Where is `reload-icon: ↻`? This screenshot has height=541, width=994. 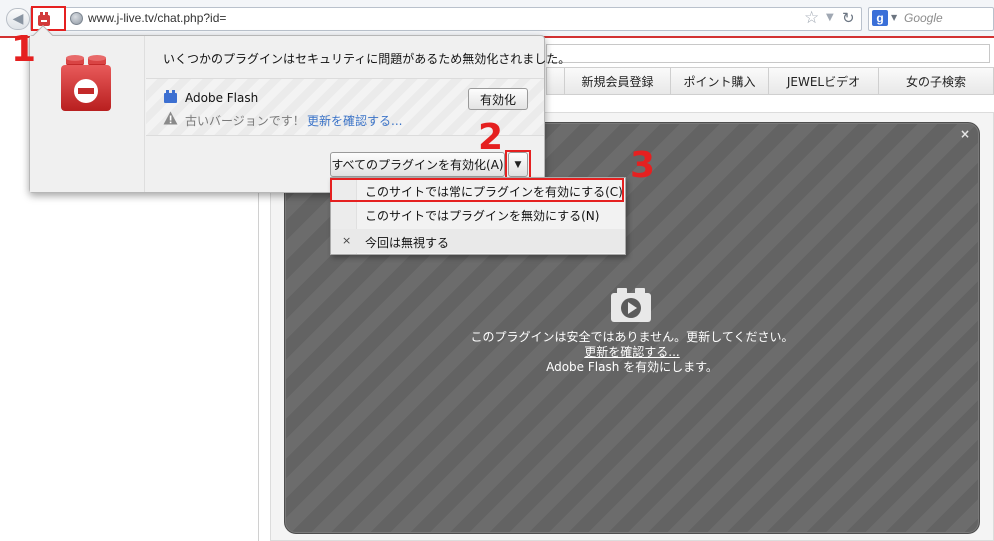 reload-icon: ↻ is located at coordinates (848, 18).